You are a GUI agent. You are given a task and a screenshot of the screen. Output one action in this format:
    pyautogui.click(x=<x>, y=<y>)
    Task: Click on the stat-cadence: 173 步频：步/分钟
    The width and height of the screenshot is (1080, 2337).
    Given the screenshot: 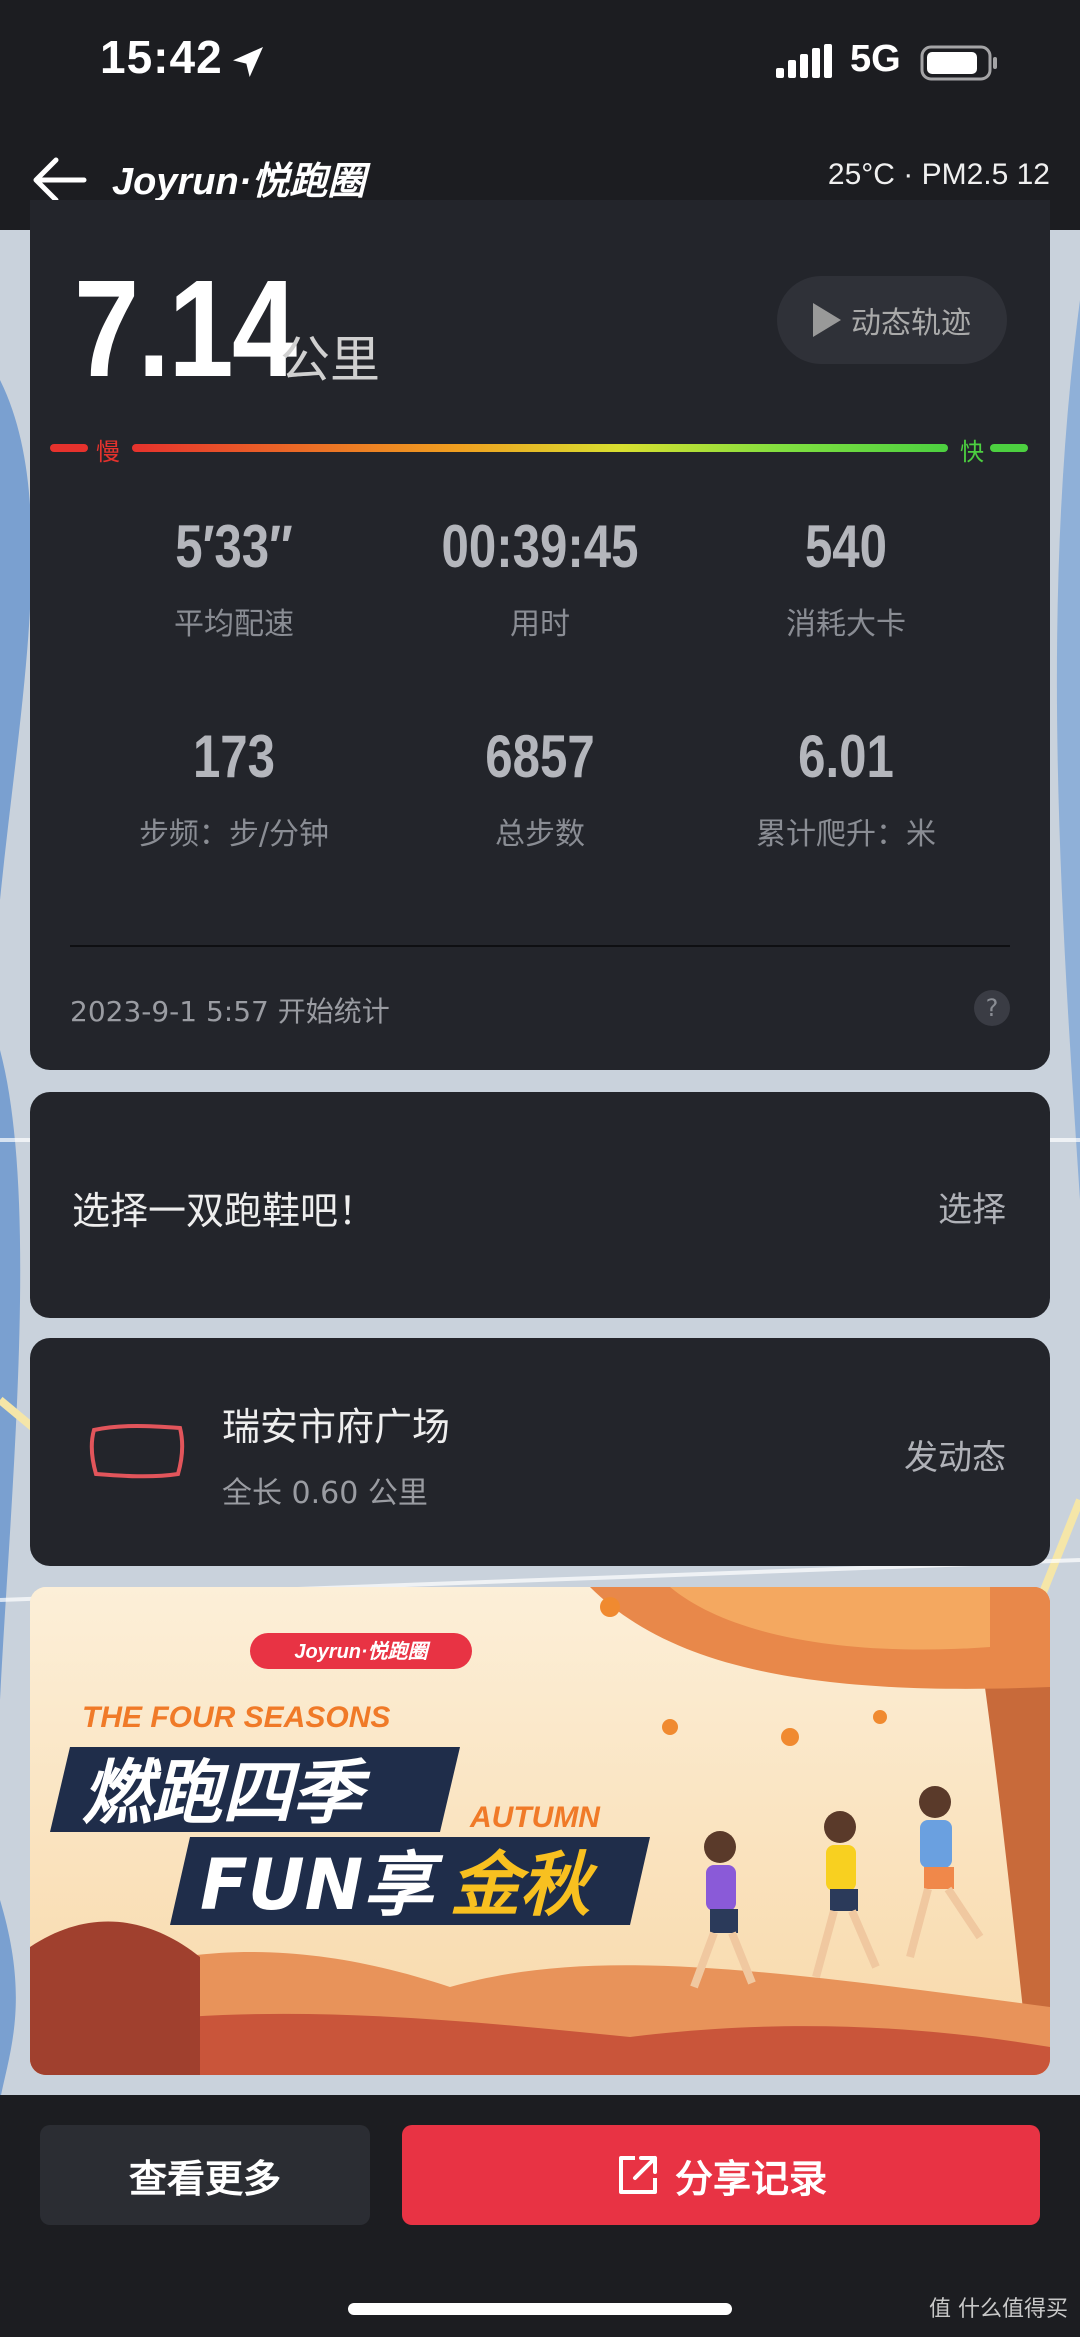 What is the action you would take?
    pyautogui.click(x=234, y=787)
    